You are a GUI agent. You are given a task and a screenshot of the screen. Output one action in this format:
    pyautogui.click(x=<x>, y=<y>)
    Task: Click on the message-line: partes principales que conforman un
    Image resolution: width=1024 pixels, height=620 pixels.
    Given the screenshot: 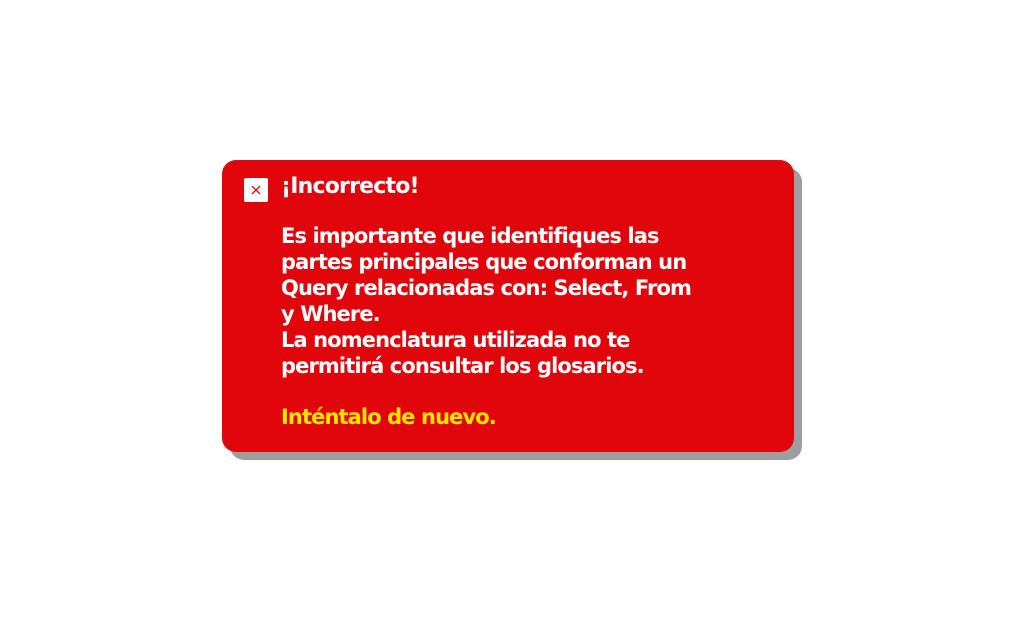 What is the action you would take?
    pyautogui.click(x=484, y=262)
    